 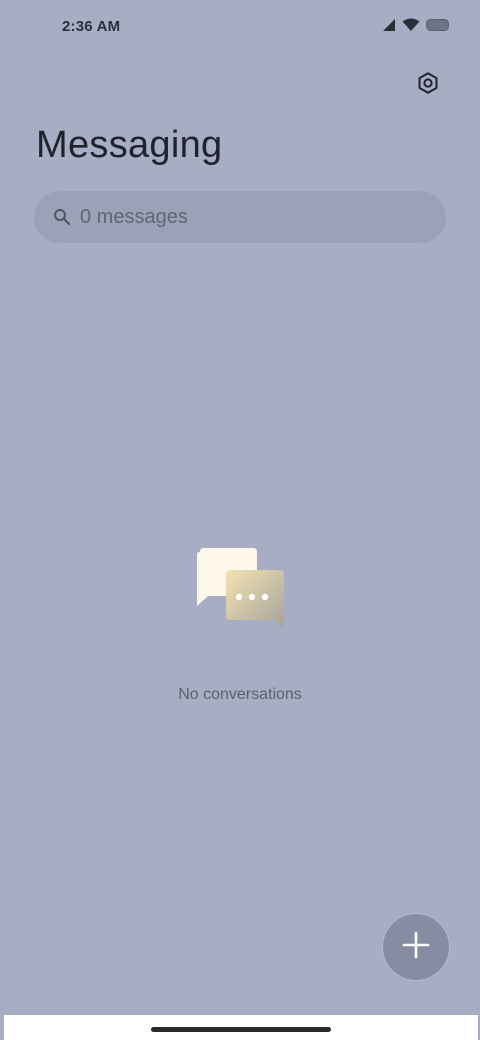 I want to click on cell-signal-icon, so click(x=389, y=27).